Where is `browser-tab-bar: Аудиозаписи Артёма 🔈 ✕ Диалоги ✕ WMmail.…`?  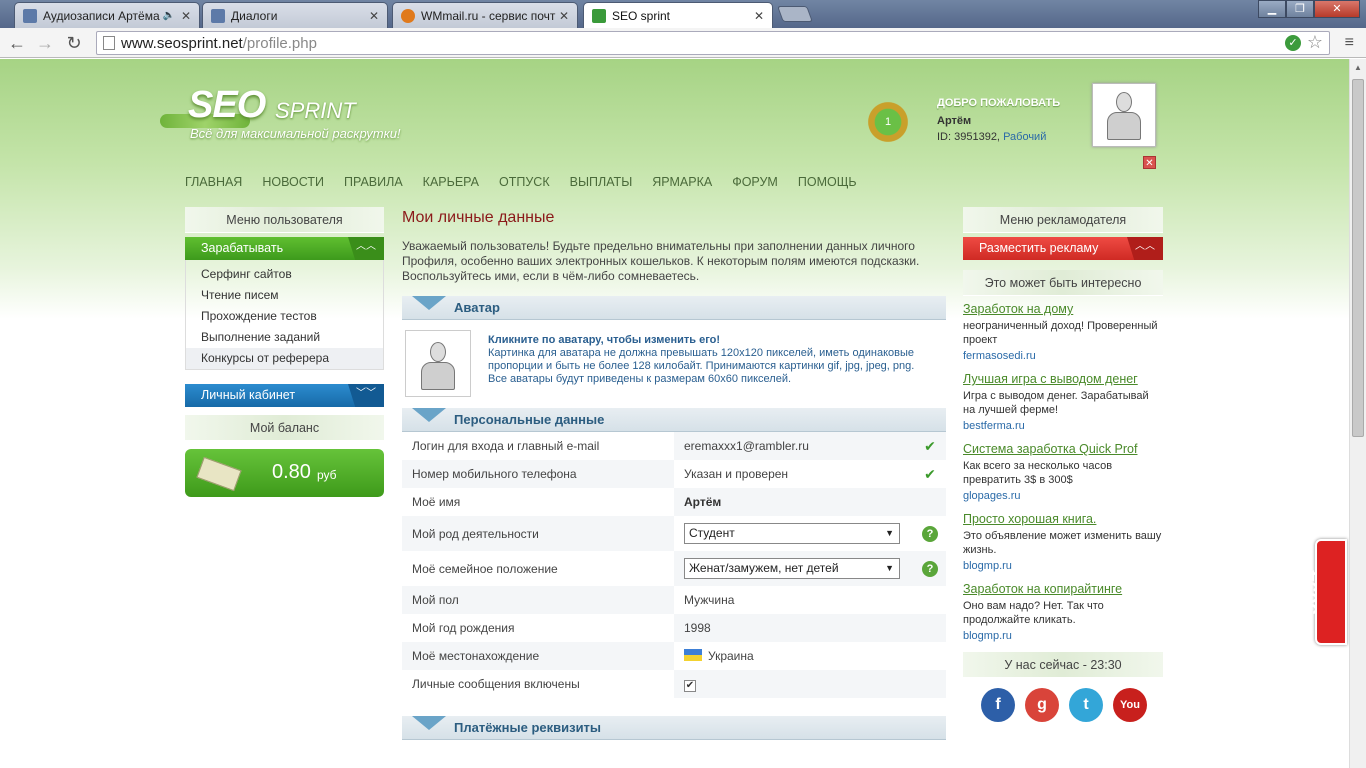
browser-tab-bar: Аудиозаписи Артёма 🔈 ✕ Диалоги ✕ WMmail.… is located at coordinates (683, 14).